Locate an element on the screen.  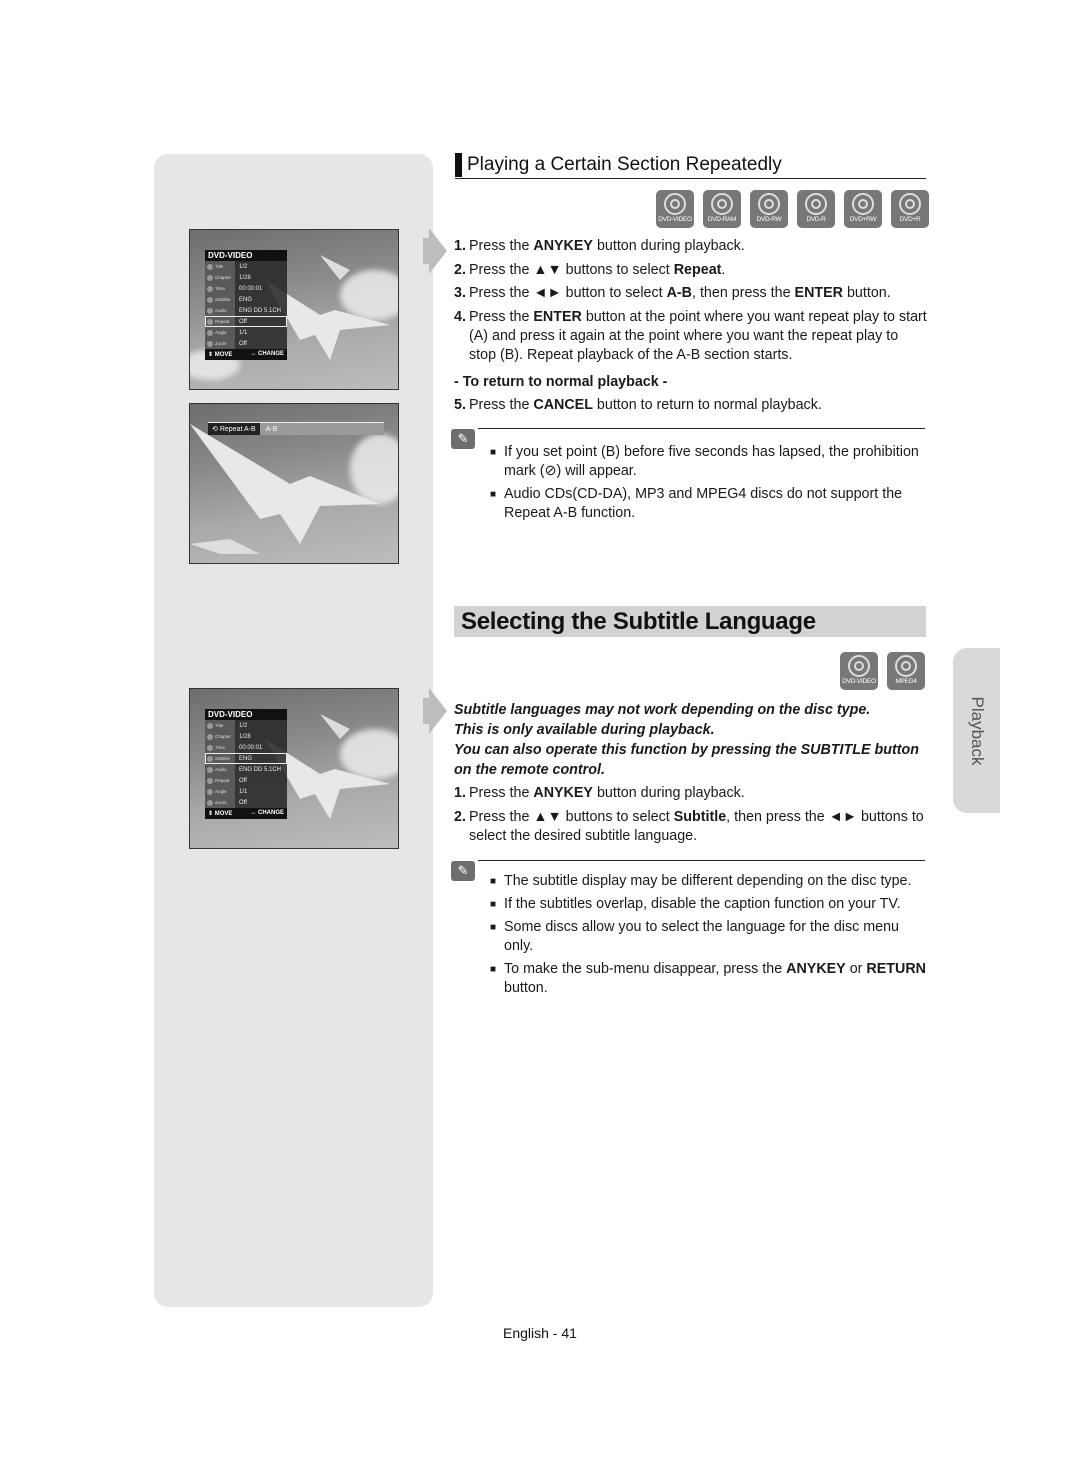
subtitle-icon is located at coordinates (210, 299).